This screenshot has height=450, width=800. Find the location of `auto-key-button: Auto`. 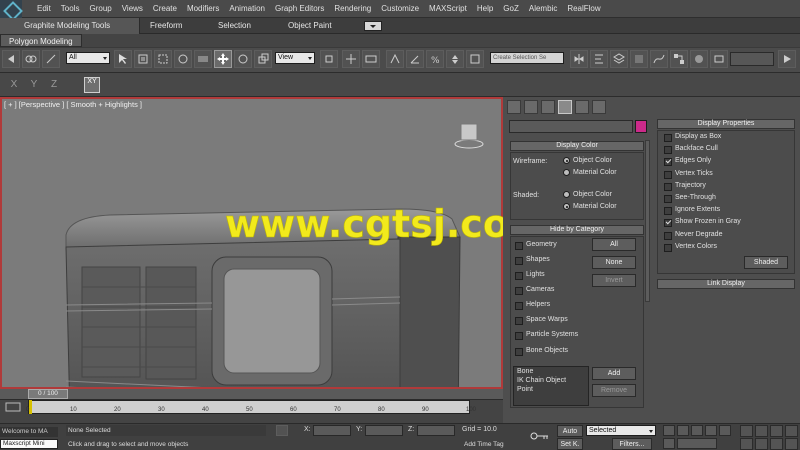

auto-key-button: Auto is located at coordinates (570, 431).